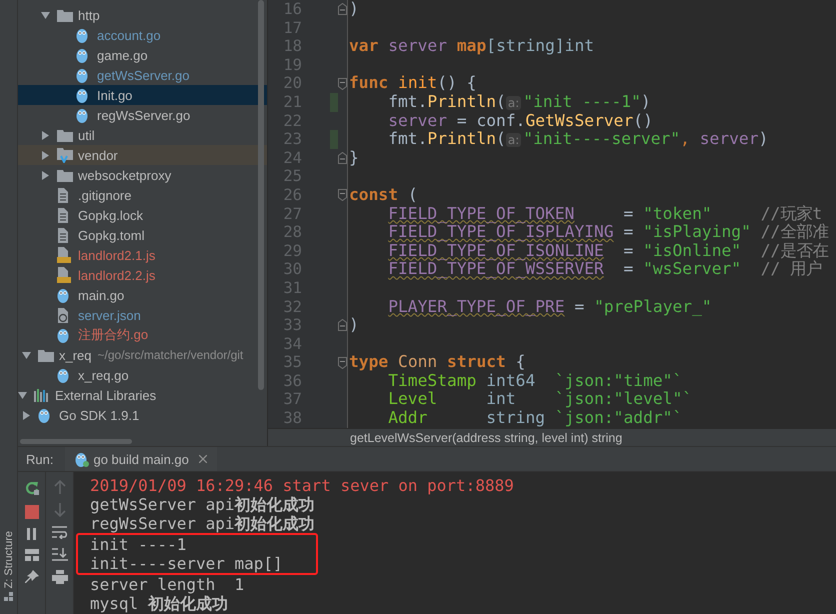  Describe the element at coordinates (142, 175) in the screenshot. I see `tree-item: websocketproxy` at that location.